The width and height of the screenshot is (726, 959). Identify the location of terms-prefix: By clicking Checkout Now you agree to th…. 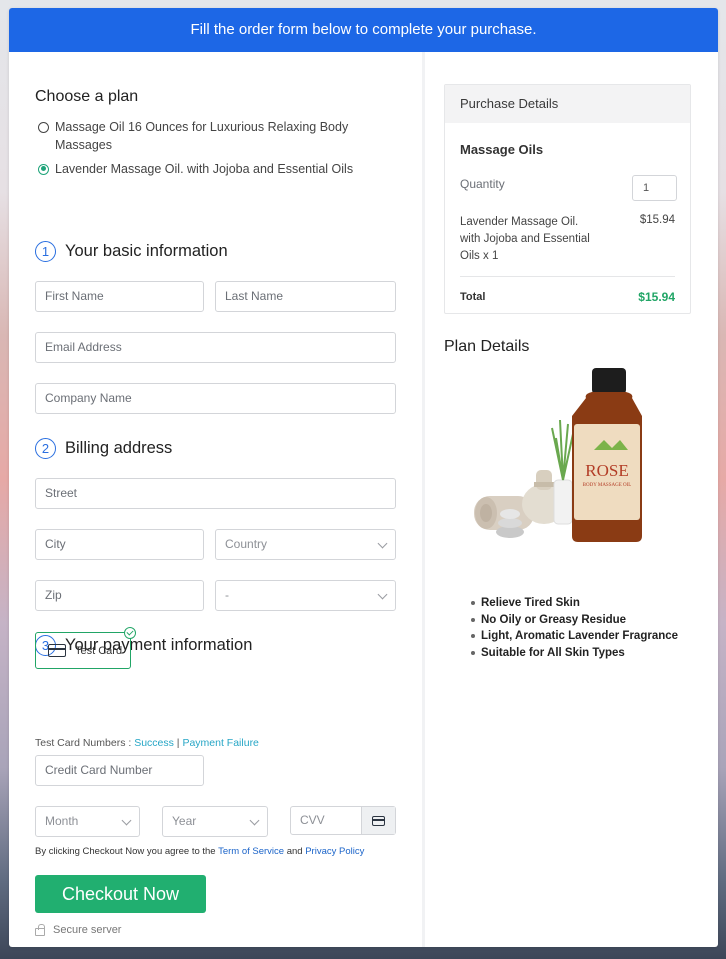
(127, 851).